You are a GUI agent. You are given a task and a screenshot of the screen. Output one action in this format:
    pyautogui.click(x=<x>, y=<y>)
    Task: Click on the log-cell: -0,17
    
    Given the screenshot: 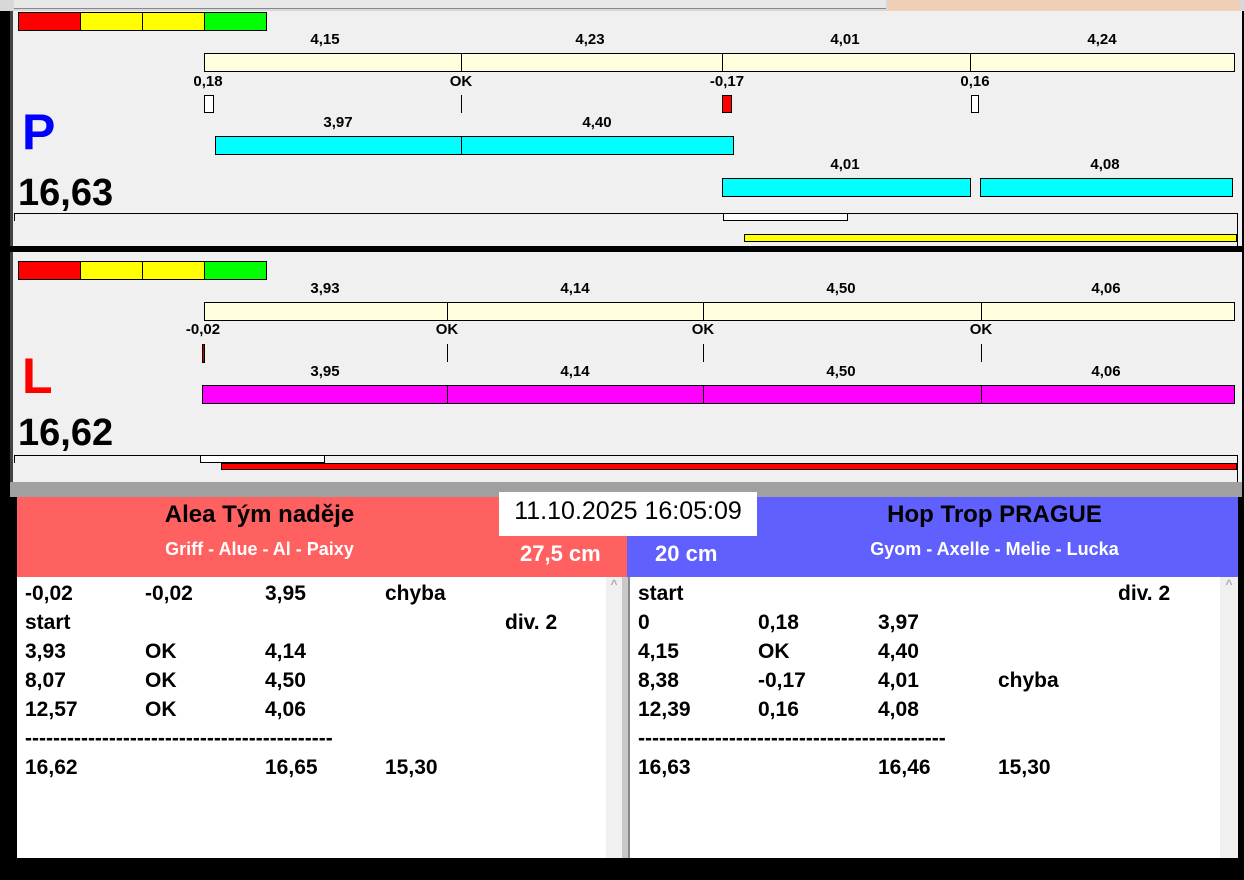 What is the action you would take?
    pyautogui.click(x=782, y=680)
    